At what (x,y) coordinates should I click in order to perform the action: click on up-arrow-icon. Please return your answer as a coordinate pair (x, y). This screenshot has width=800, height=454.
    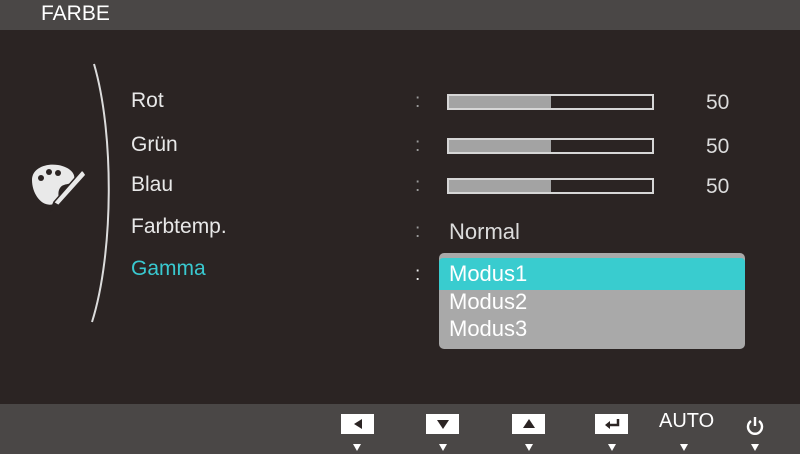
    Looking at the image, I should click on (528, 423).